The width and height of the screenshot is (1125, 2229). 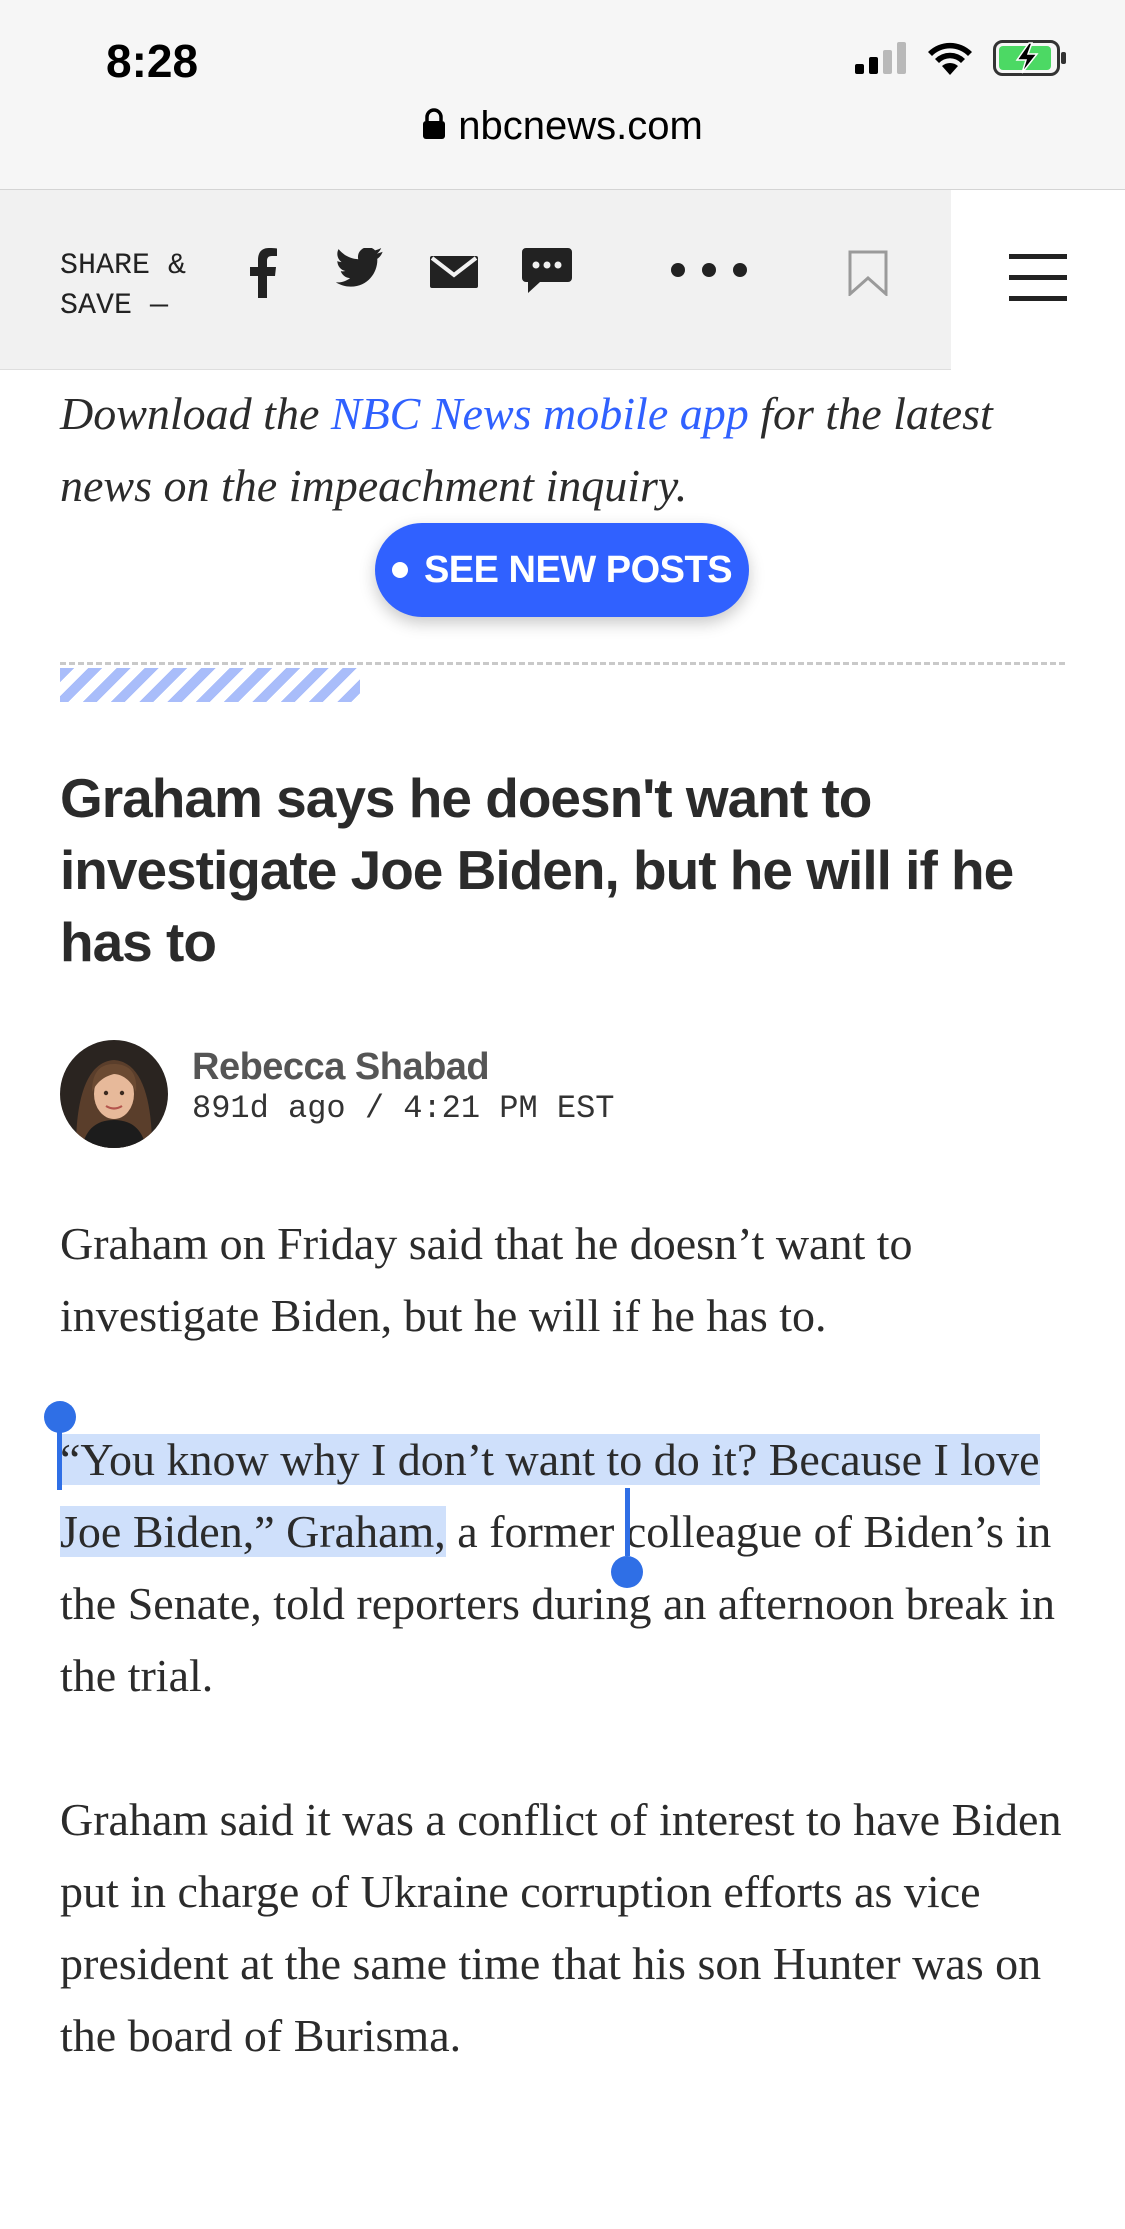 What do you see at coordinates (454, 272) in the screenshot?
I see `email-icon` at bounding box center [454, 272].